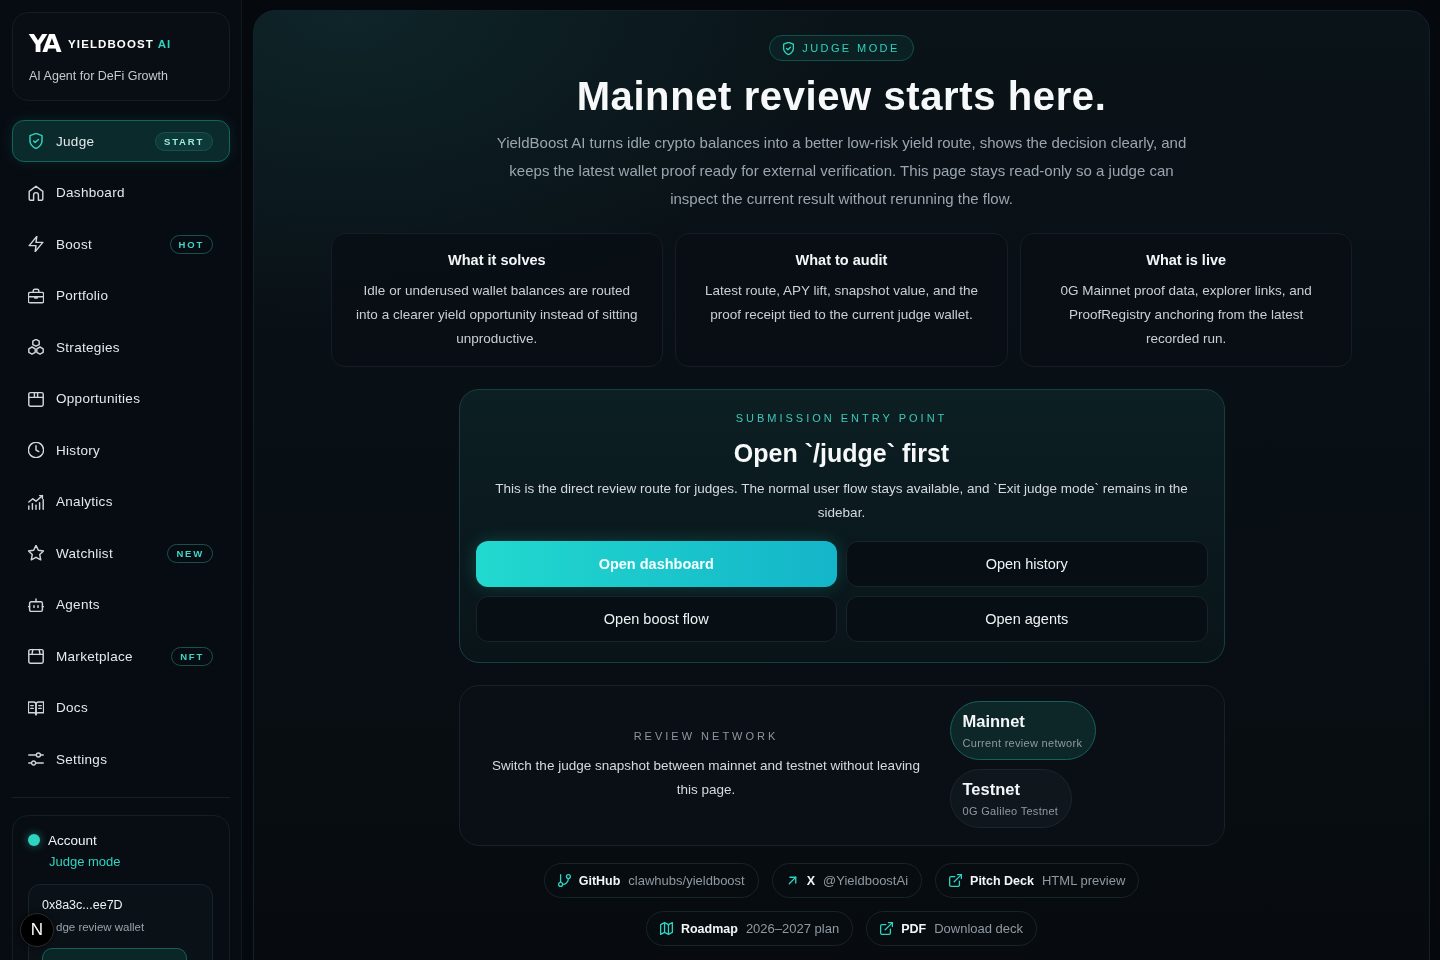 The width and height of the screenshot is (1440, 960). What do you see at coordinates (841, 303) in the screenshot?
I see `card-text: Latest route, APY lift, snapshot value, and the proof receipt tied to the current judge wallet.` at bounding box center [841, 303].